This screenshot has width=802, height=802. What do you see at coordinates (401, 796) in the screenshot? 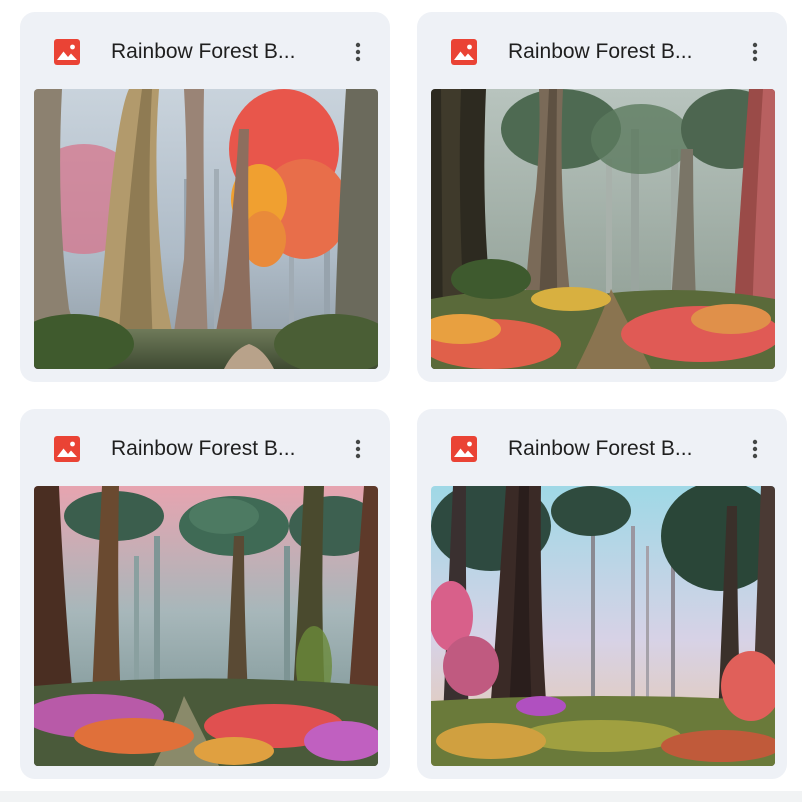
I see `bottom-strip` at bounding box center [401, 796].